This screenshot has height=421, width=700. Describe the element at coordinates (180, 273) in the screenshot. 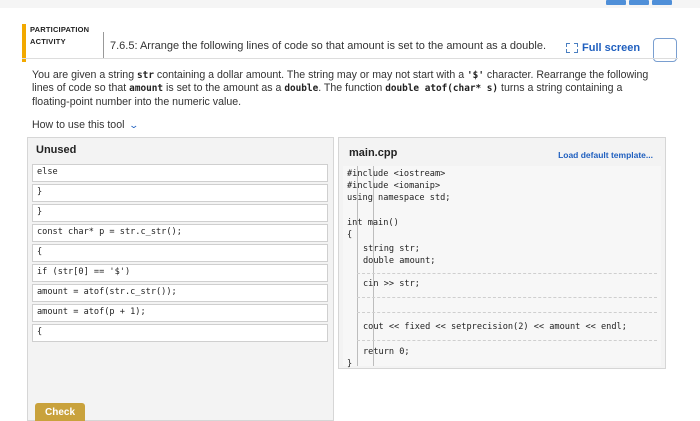

I see `code-block: if (str[0] == '$')` at that location.